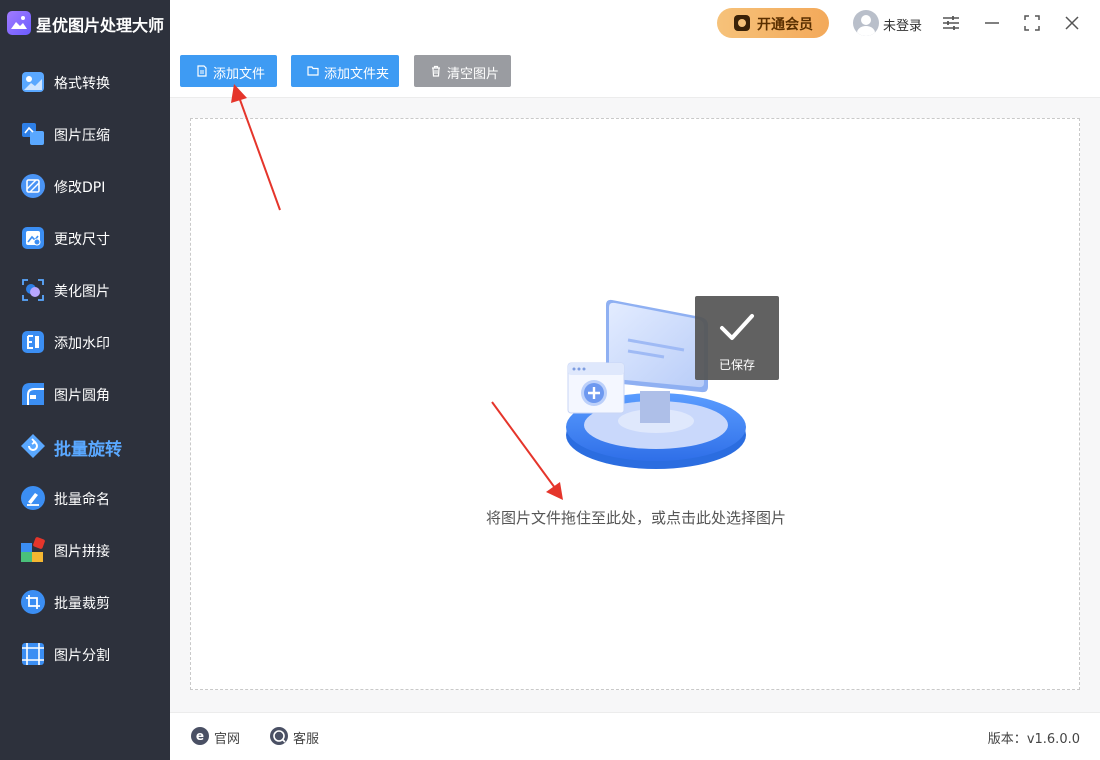 The height and width of the screenshot is (760, 1100). Describe the element at coordinates (202, 71) in the screenshot. I see `file-icon` at that location.